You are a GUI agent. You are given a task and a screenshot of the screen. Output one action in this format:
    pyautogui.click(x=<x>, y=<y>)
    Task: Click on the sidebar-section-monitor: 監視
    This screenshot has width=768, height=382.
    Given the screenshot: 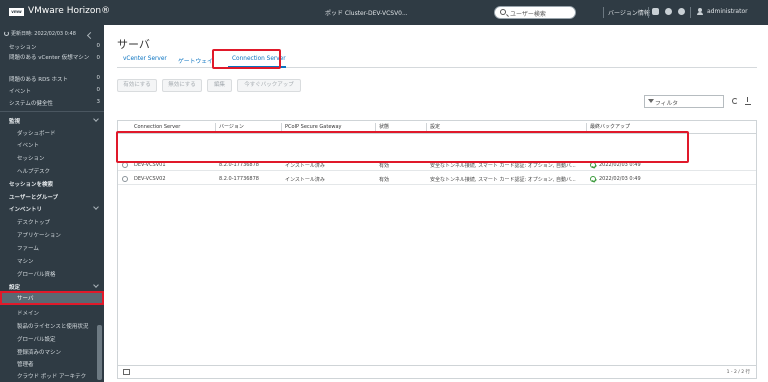 What is the action you would take?
    pyautogui.click(x=52, y=120)
    